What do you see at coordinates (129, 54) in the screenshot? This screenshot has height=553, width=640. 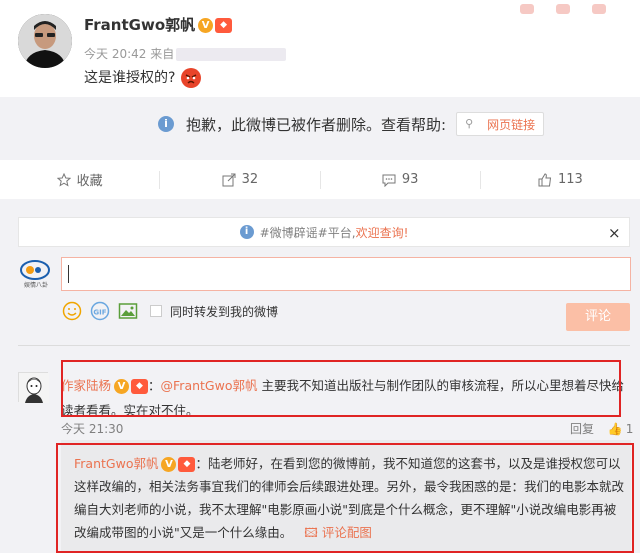 I see `post-time: 今天 20:42 来自` at bounding box center [129, 54].